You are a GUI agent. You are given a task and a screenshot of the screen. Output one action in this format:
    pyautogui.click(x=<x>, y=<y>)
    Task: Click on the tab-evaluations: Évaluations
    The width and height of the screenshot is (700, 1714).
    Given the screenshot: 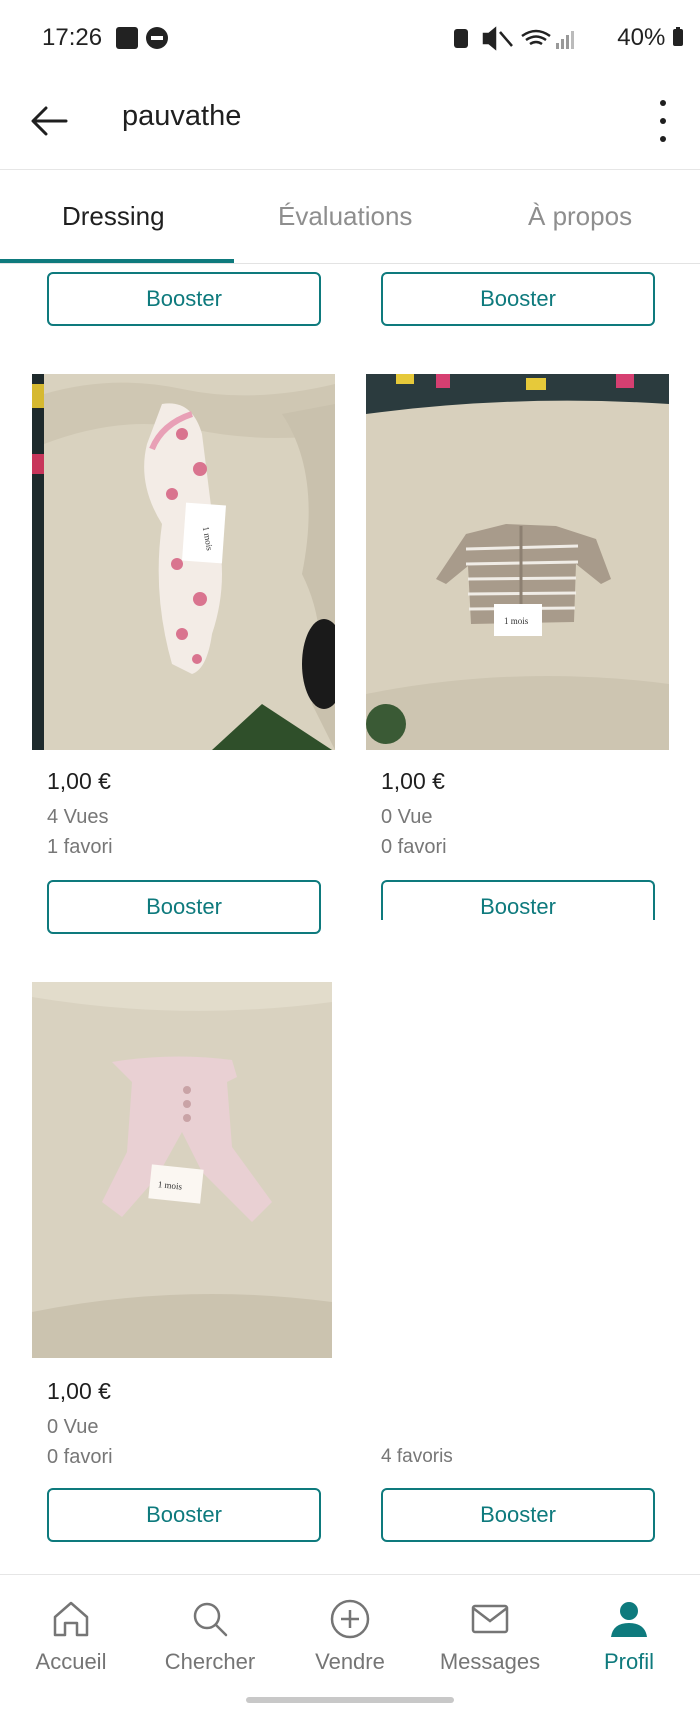 What is the action you would take?
    pyautogui.click(x=345, y=216)
    